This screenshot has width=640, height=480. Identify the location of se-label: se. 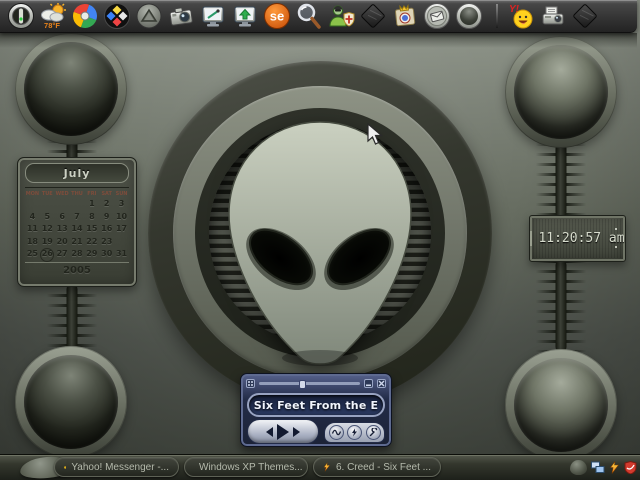
(277, 16).